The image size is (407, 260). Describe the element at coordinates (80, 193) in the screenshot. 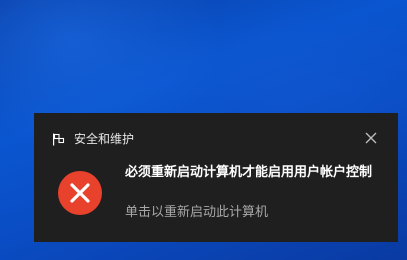

I see `error-x-icon` at that location.